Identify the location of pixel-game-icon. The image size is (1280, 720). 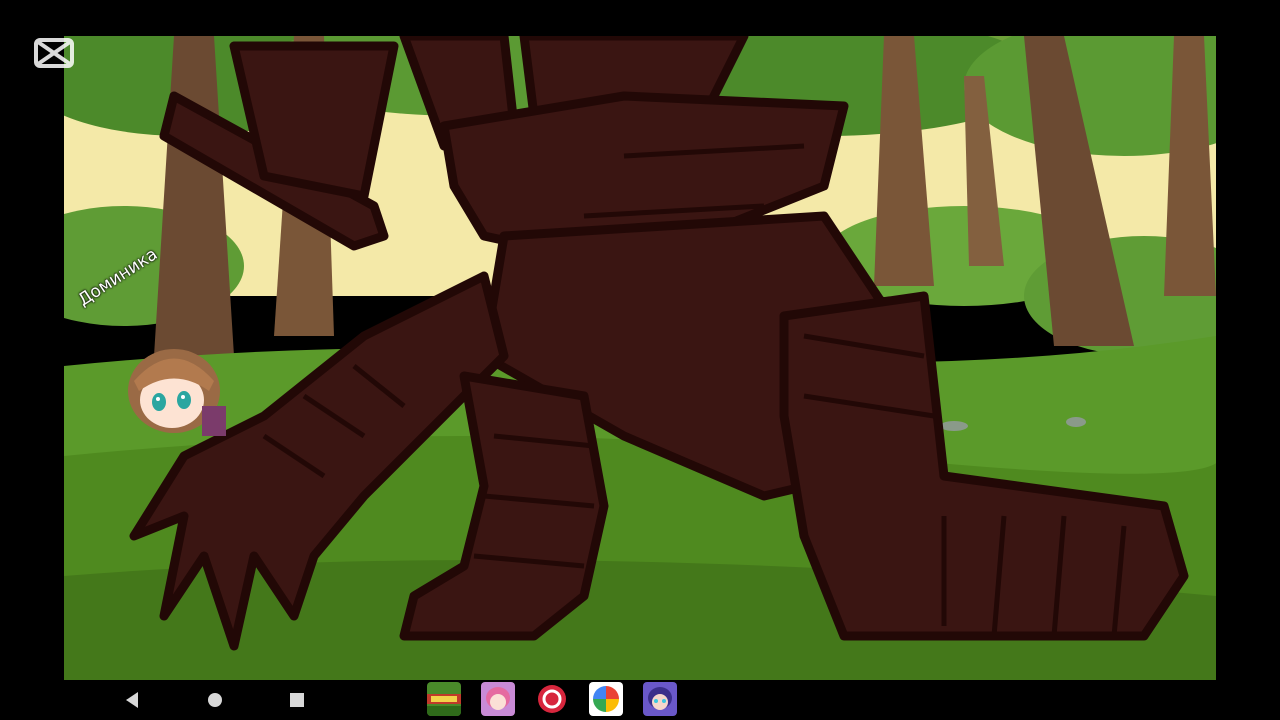
(444, 699).